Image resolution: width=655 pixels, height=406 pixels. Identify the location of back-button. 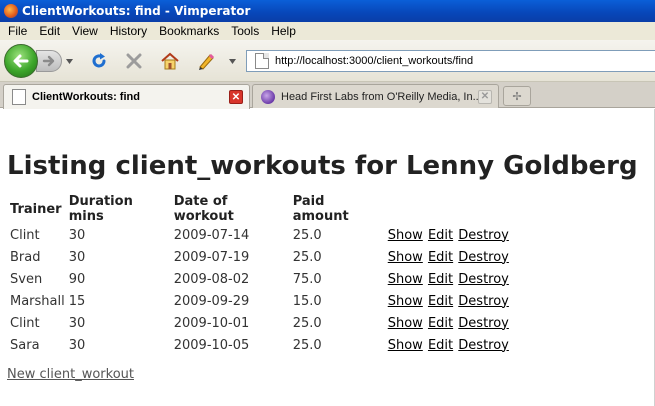
(21, 61).